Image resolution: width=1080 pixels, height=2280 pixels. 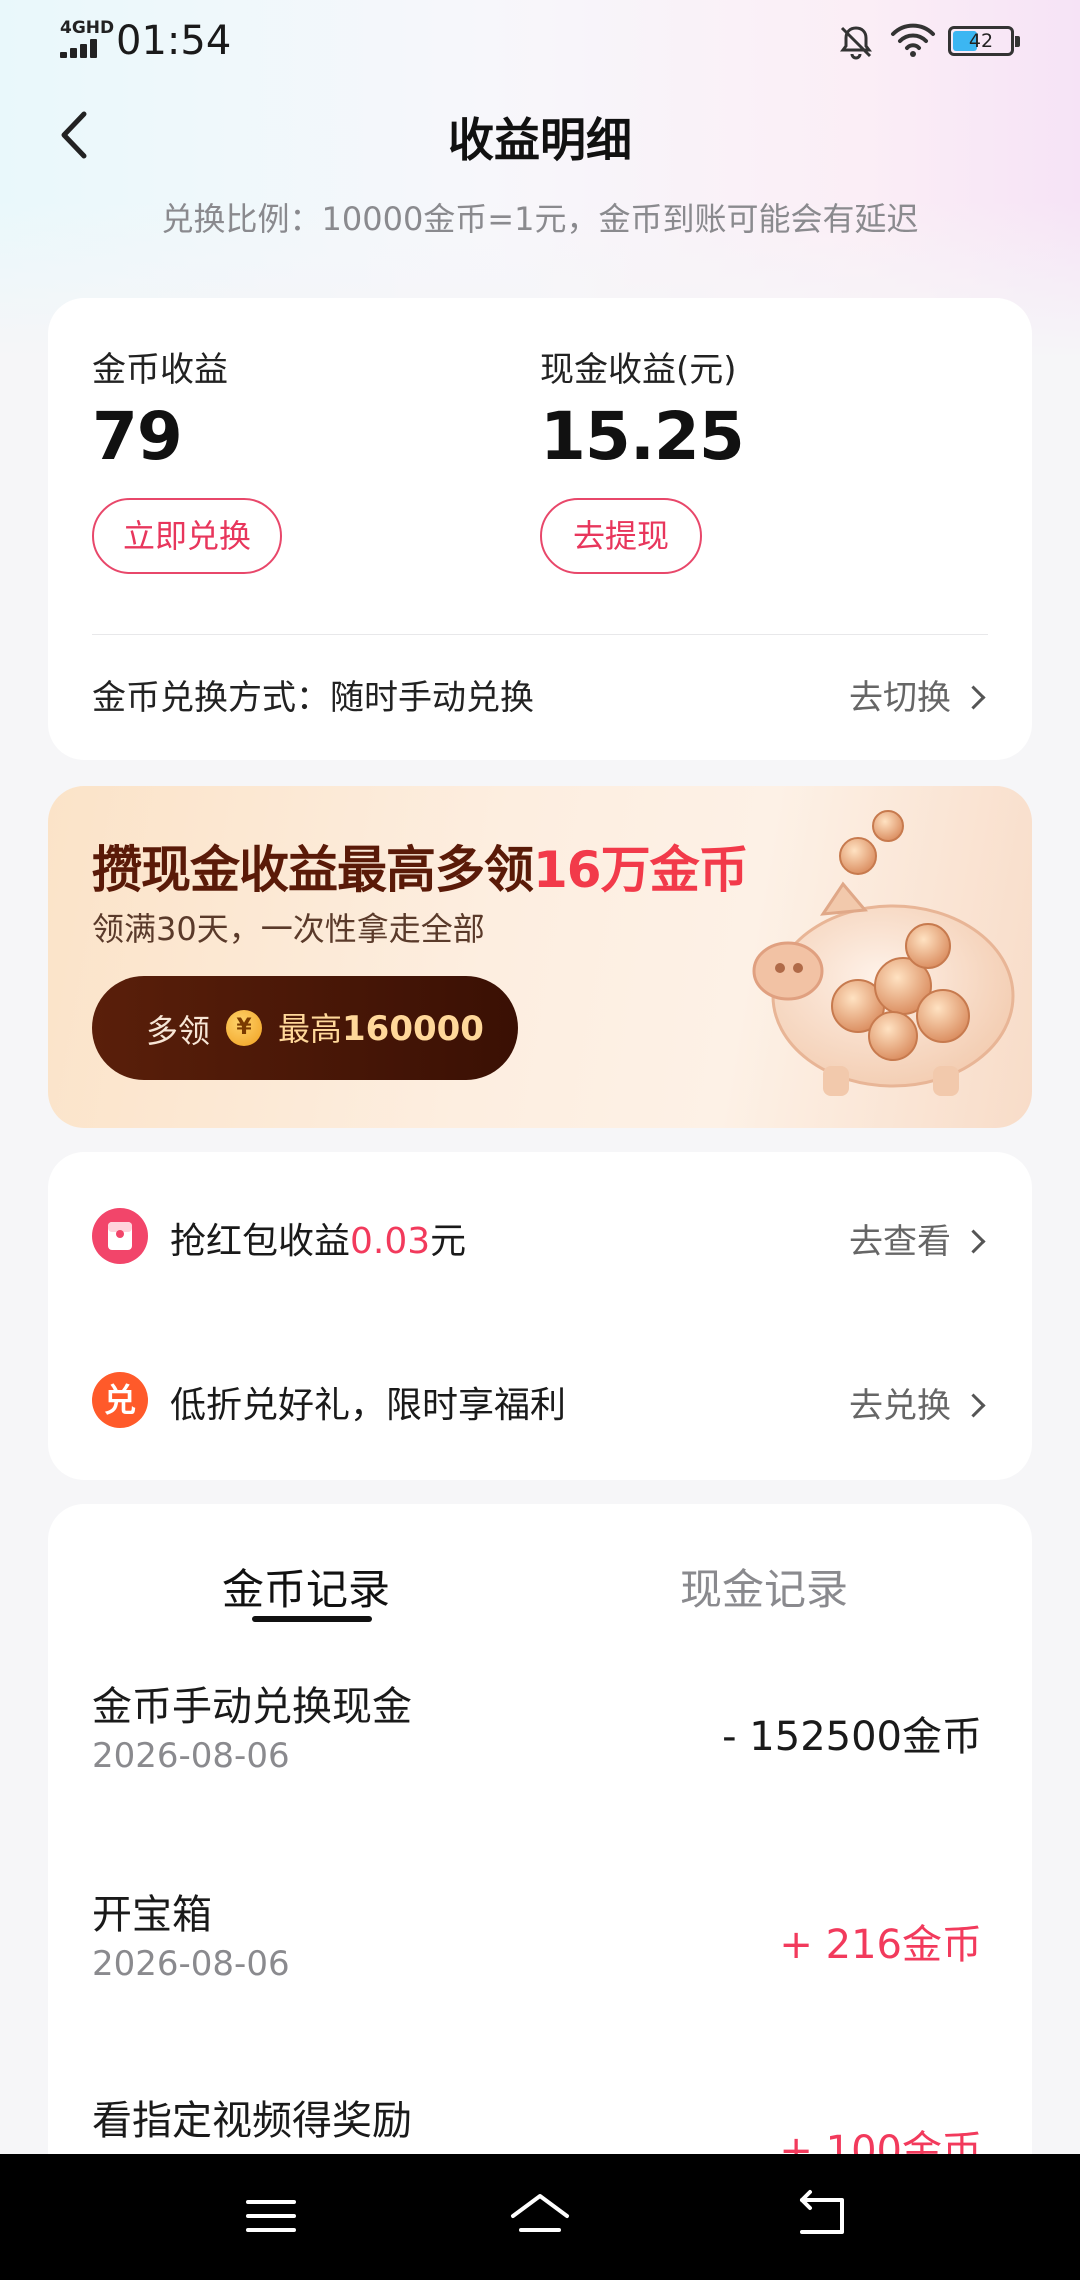 I want to click on tab-cash-records: 现金记录, so click(x=764, y=1586).